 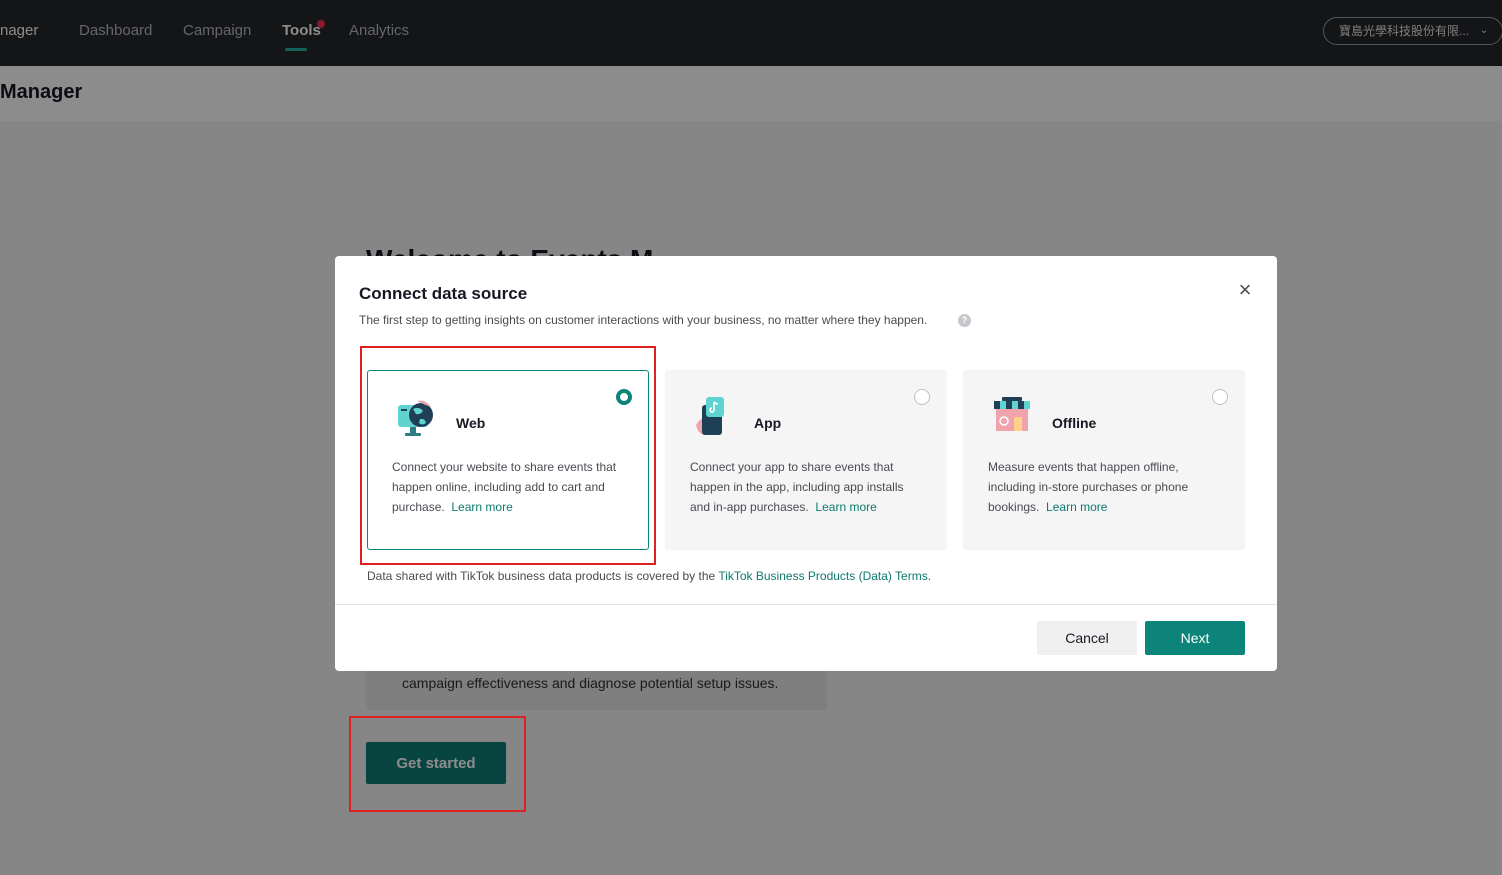 What do you see at coordinates (1087, 638) in the screenshot?
I see `cancel-button: Cancel` at bounding box center [1087, 638].